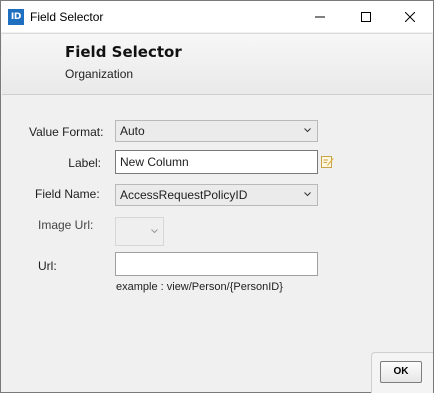 Image resolution: width=434 pixels, height=393 pixels. I want to click on edit-icon, so click(327, 161).